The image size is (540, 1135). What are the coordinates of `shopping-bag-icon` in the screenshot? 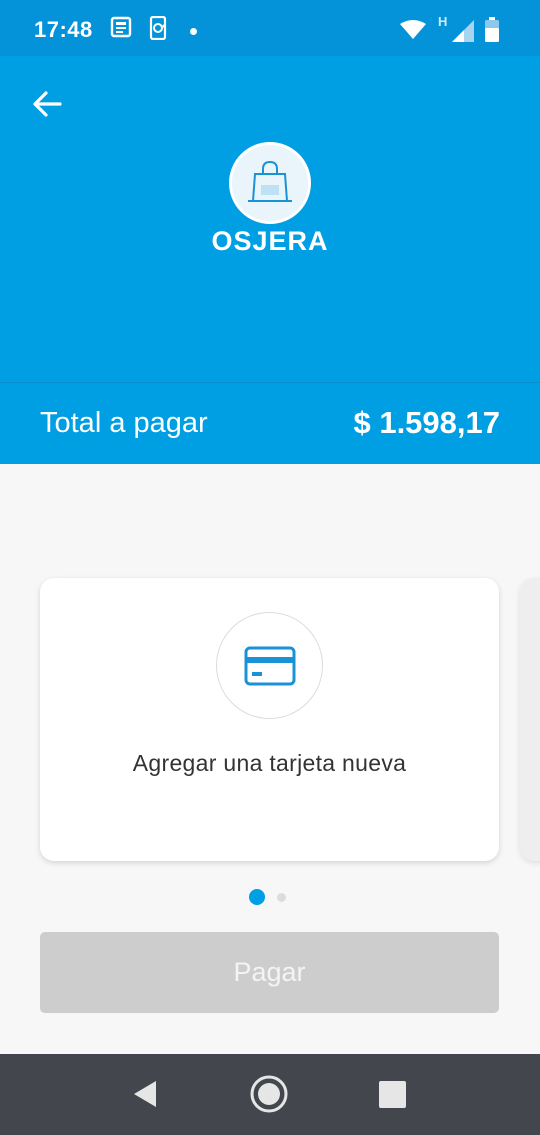 It's located at (270, 181).